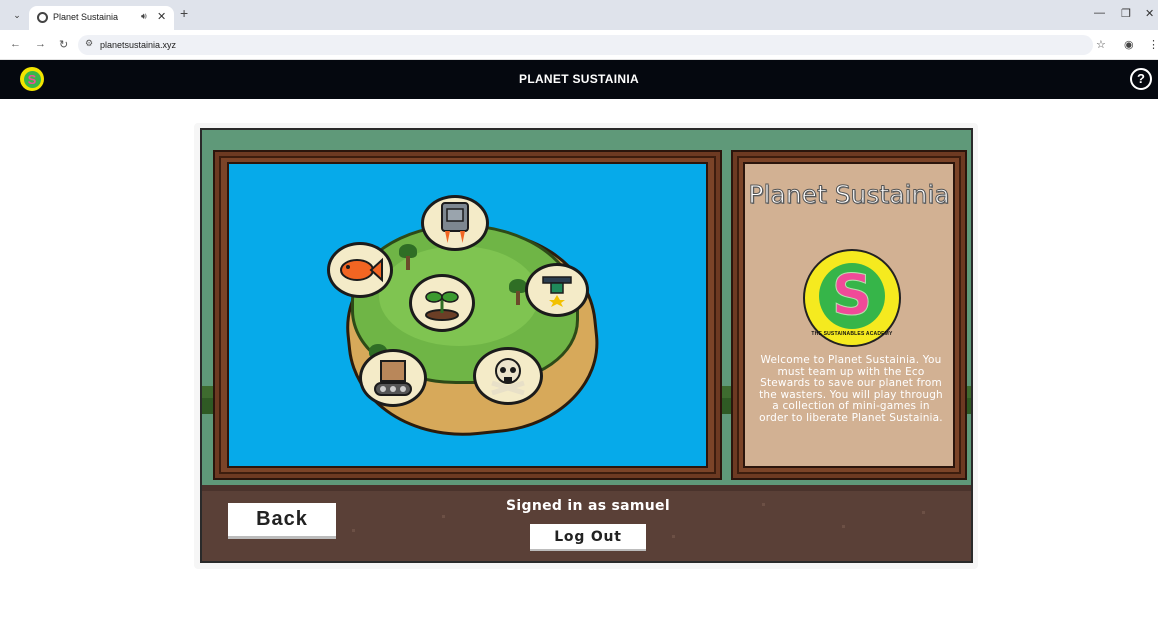 This screenshot has width=1158, height=623. Describe the element at coordinates (849, 195) in the screenshot. I see `info-title: Planet Sustainia` at that location.